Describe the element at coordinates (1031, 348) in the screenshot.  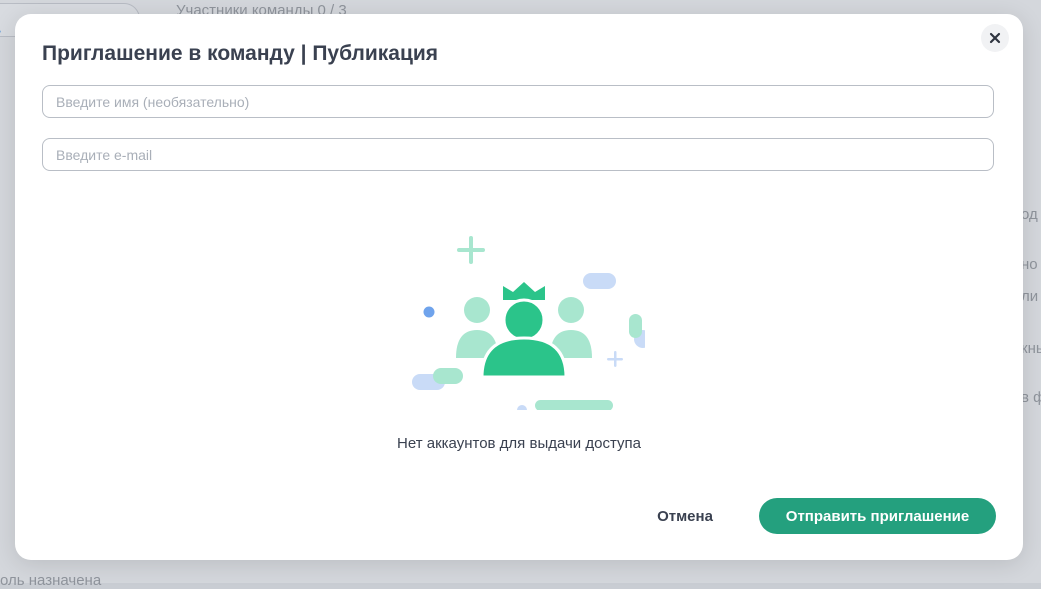
I see `background-side-text: кны` at that location.